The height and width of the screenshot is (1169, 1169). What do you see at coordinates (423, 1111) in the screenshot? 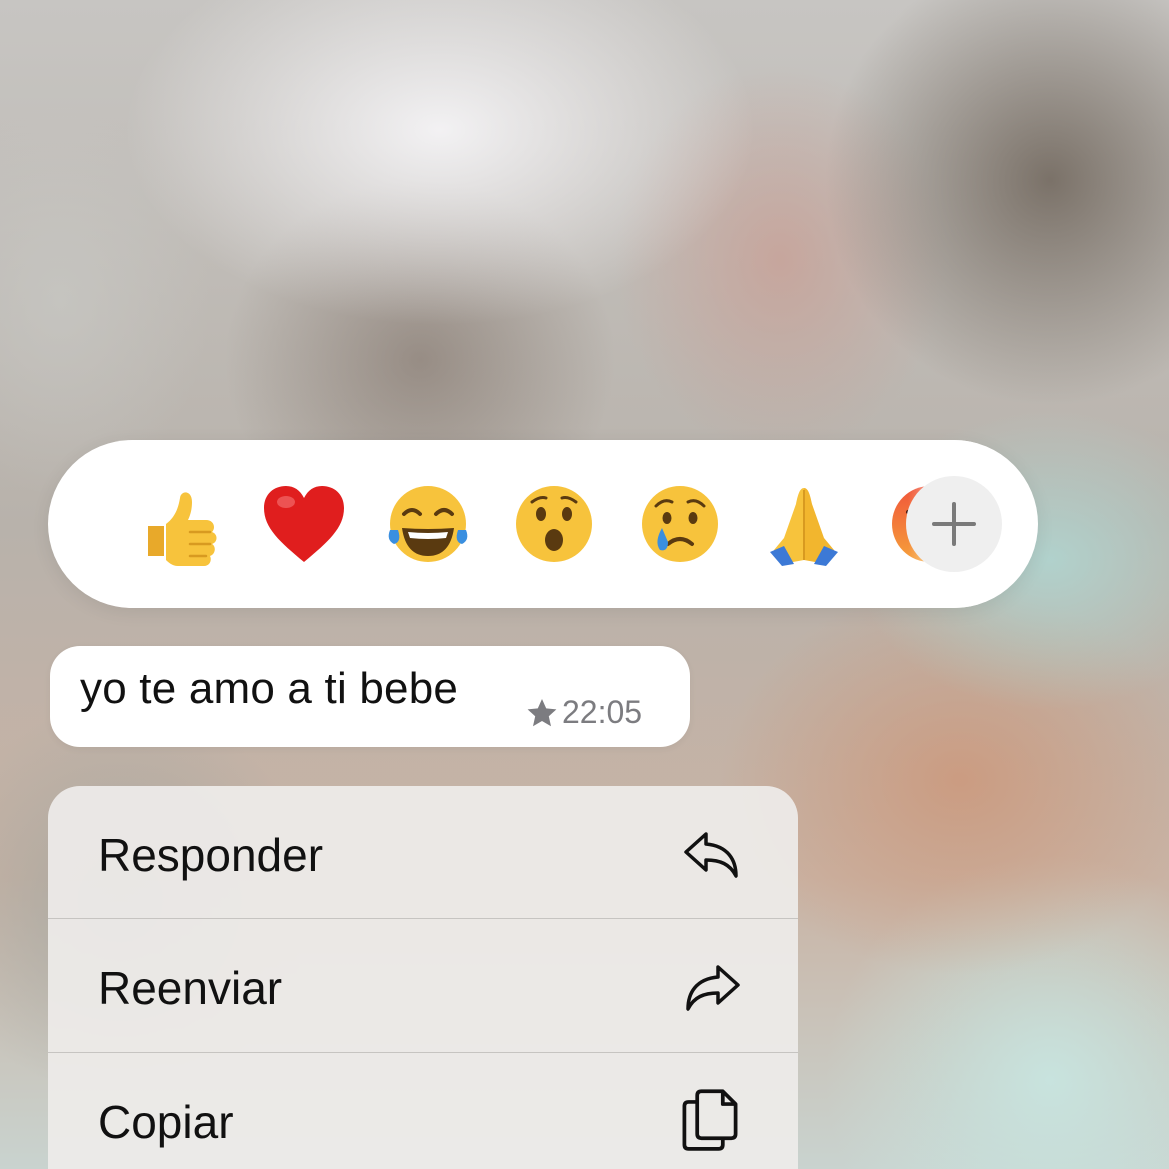
I see `menu-item-copy: Copiar` at bounding box center [423, 1111].